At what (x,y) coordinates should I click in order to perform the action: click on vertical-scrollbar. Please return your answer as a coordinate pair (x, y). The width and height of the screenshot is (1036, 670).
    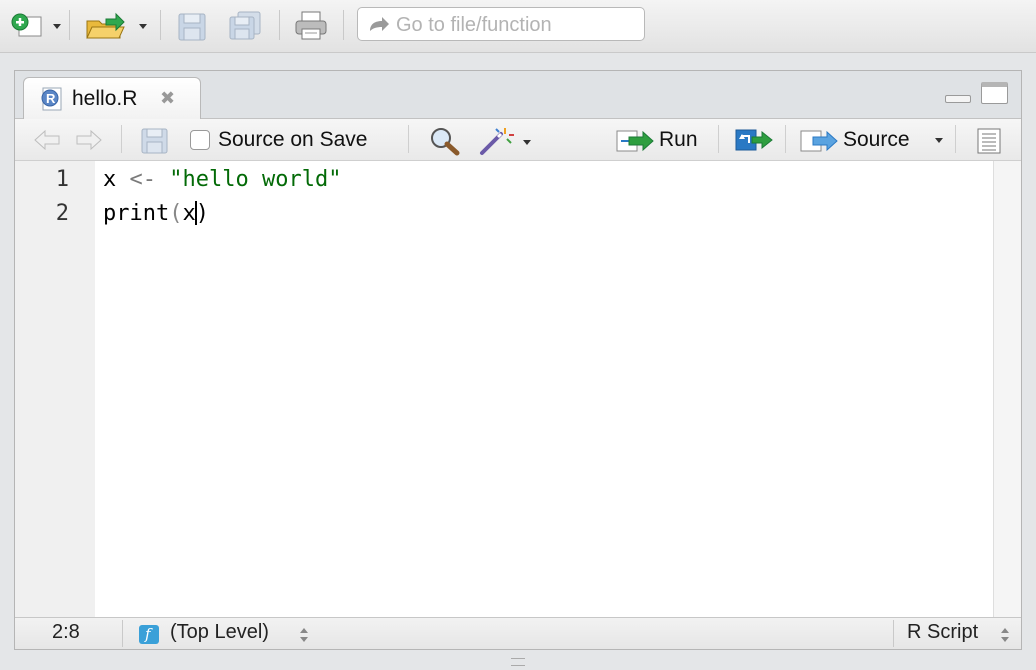
    Looking at the image, I should click on (1007, 389).